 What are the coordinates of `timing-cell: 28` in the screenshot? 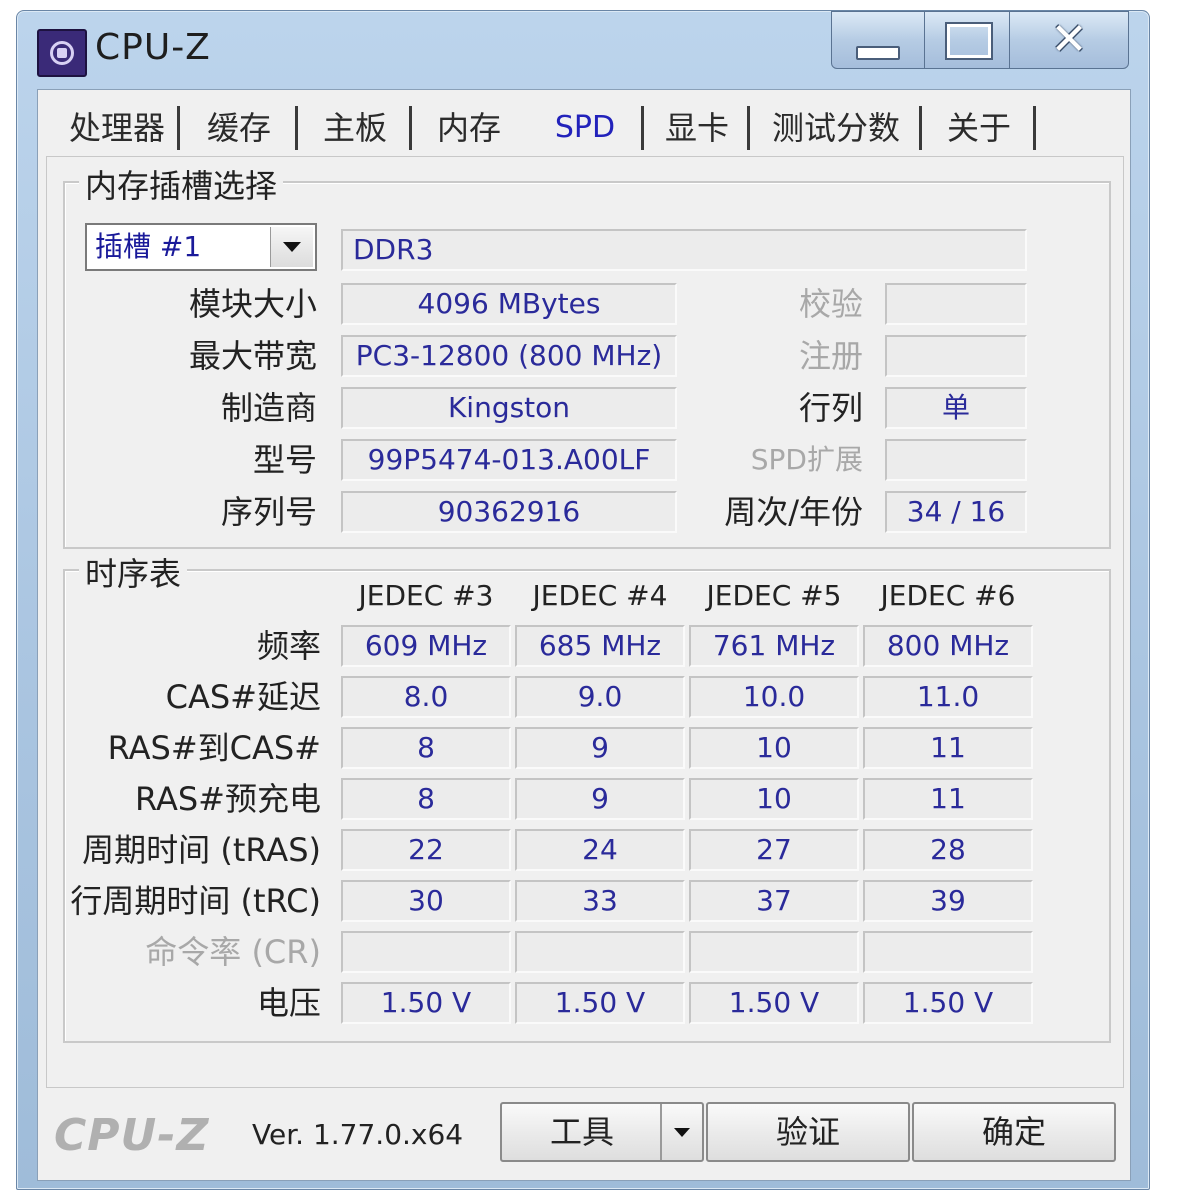 It's located at (948, 850).